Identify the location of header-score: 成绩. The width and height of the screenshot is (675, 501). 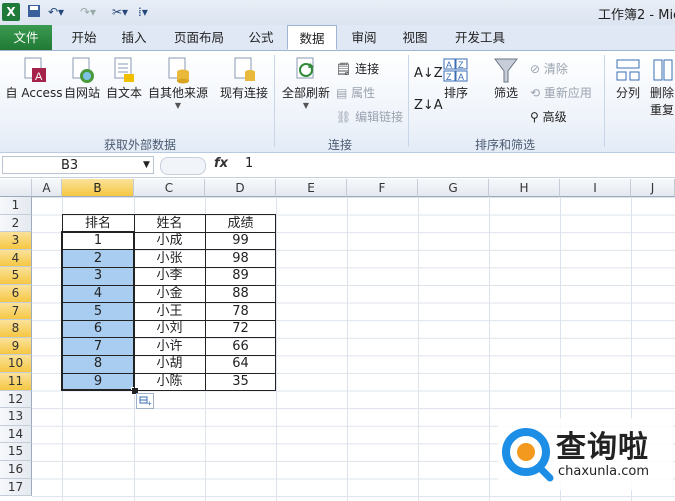
(240, 224).